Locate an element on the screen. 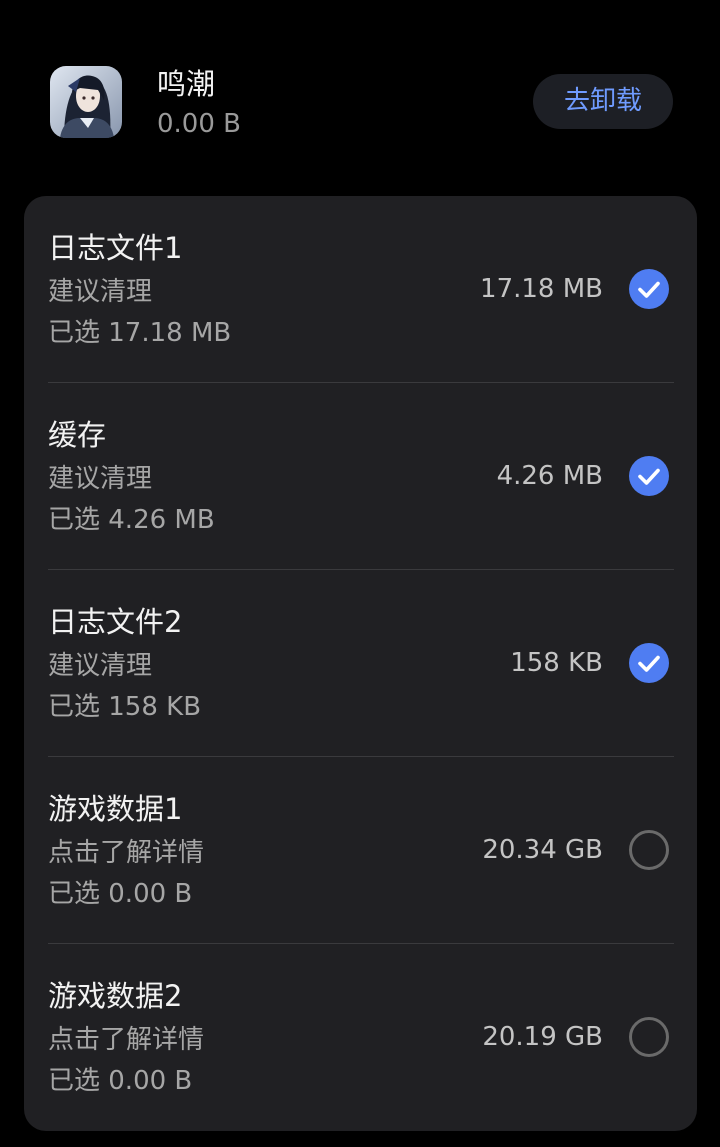  item-size: 20.34 GB is located at coordinates (542, 850).